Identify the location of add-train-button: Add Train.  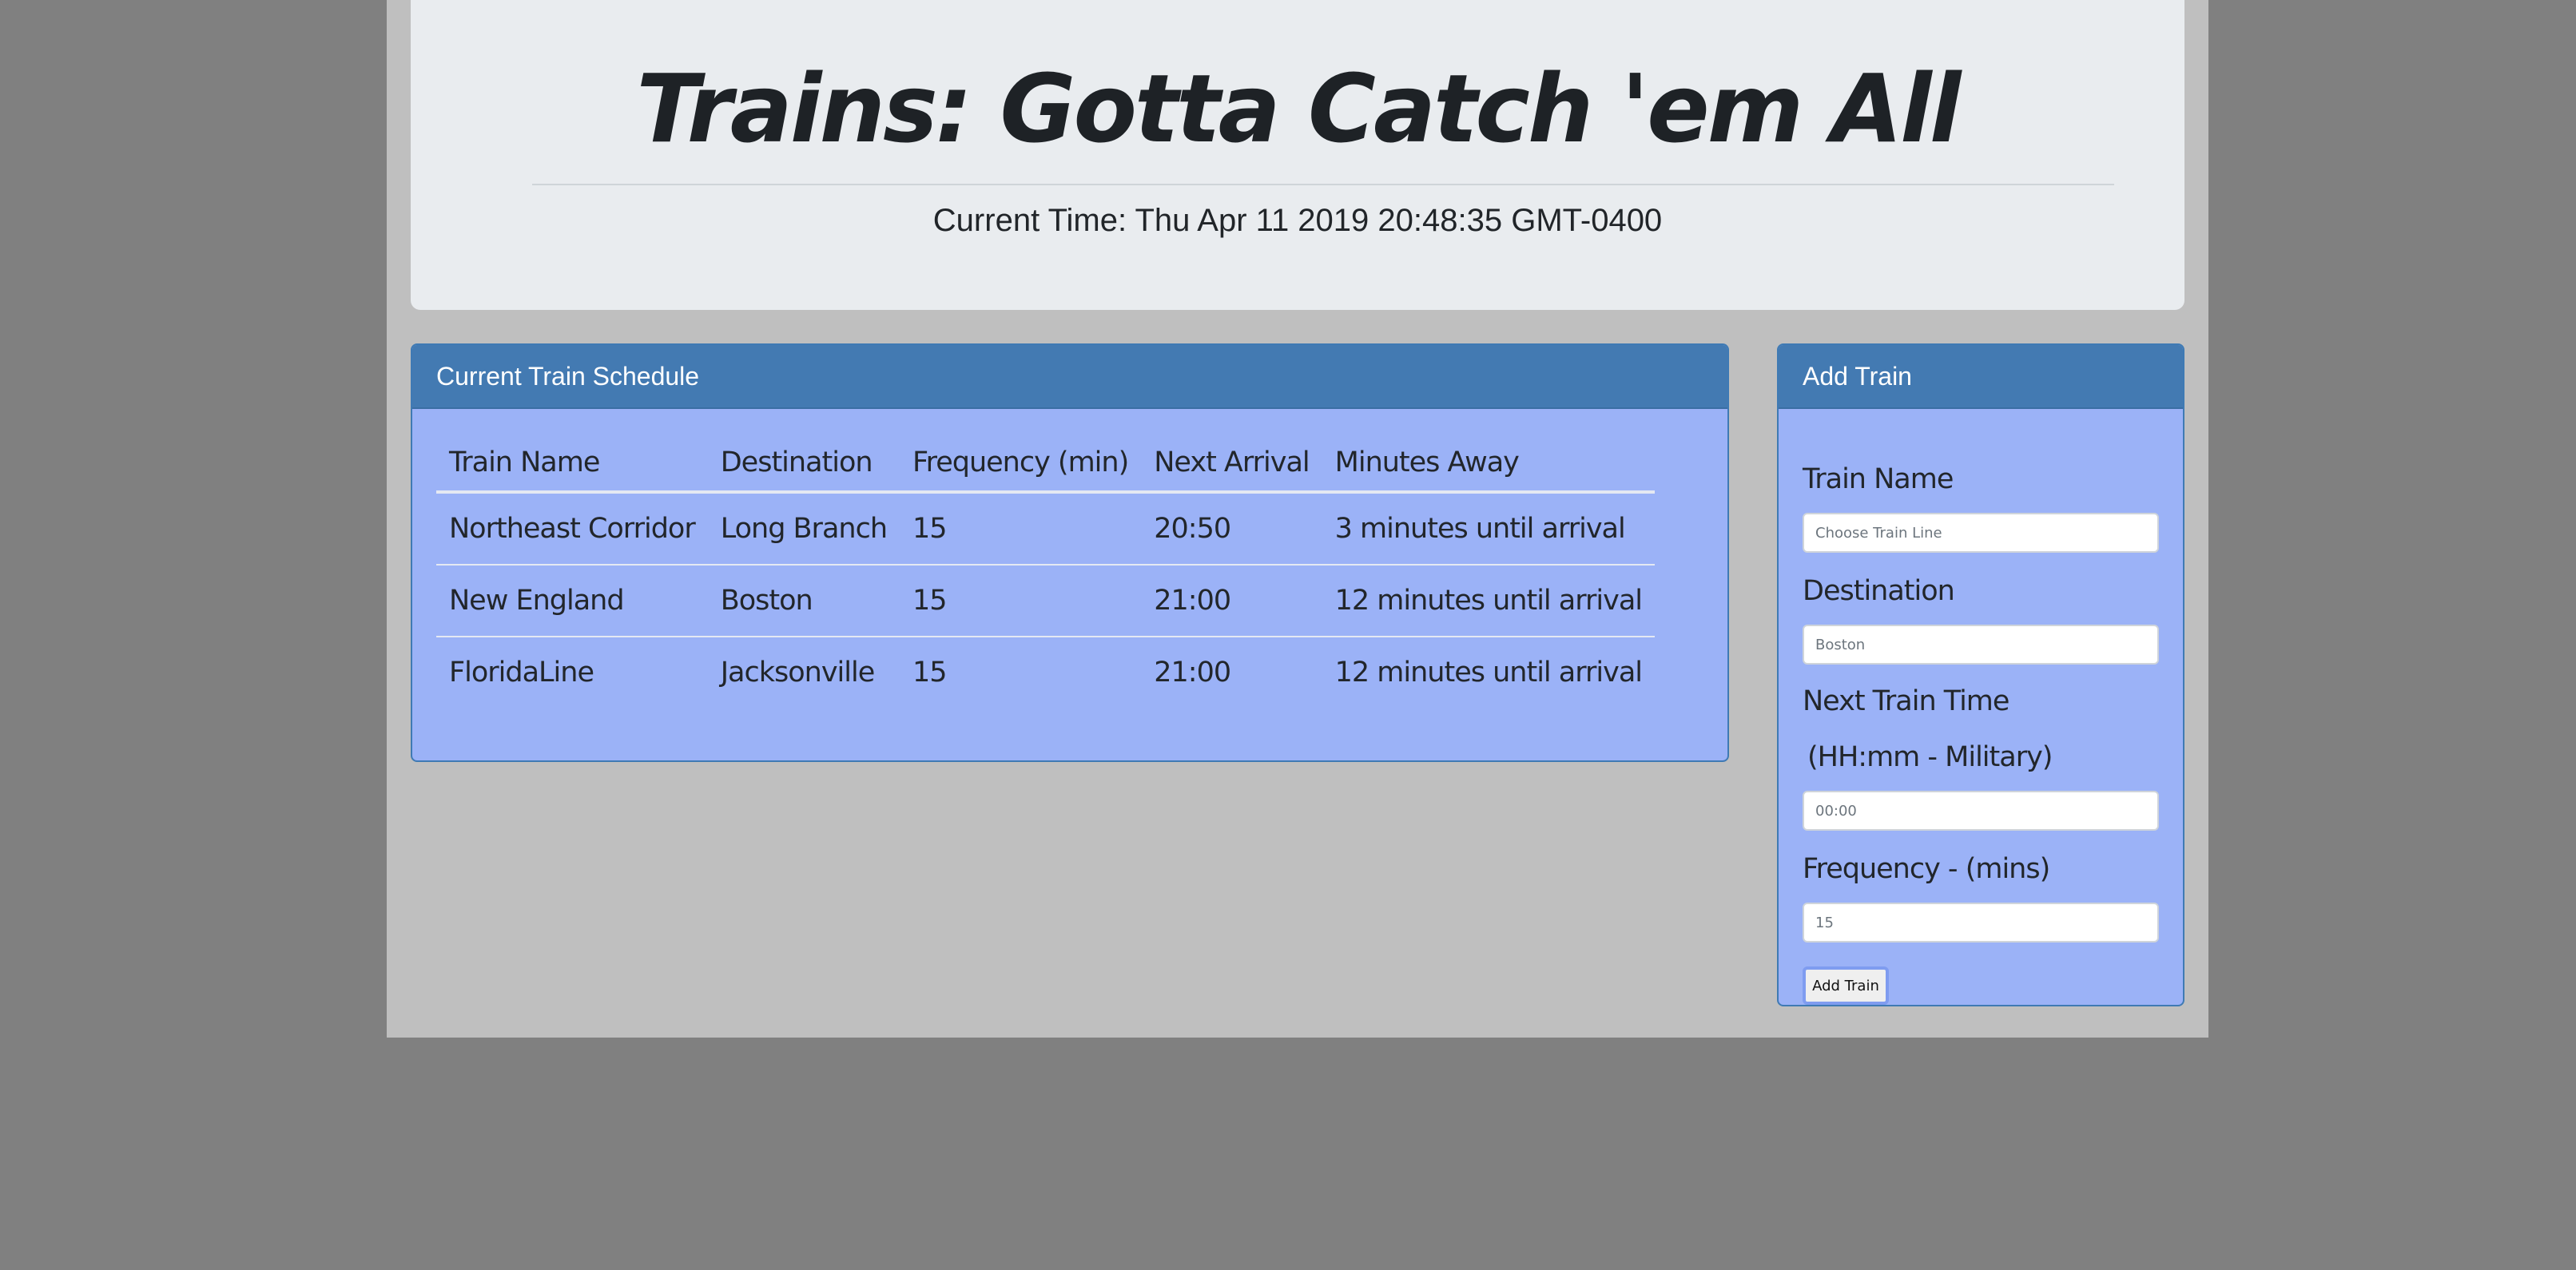
(1846, 985).